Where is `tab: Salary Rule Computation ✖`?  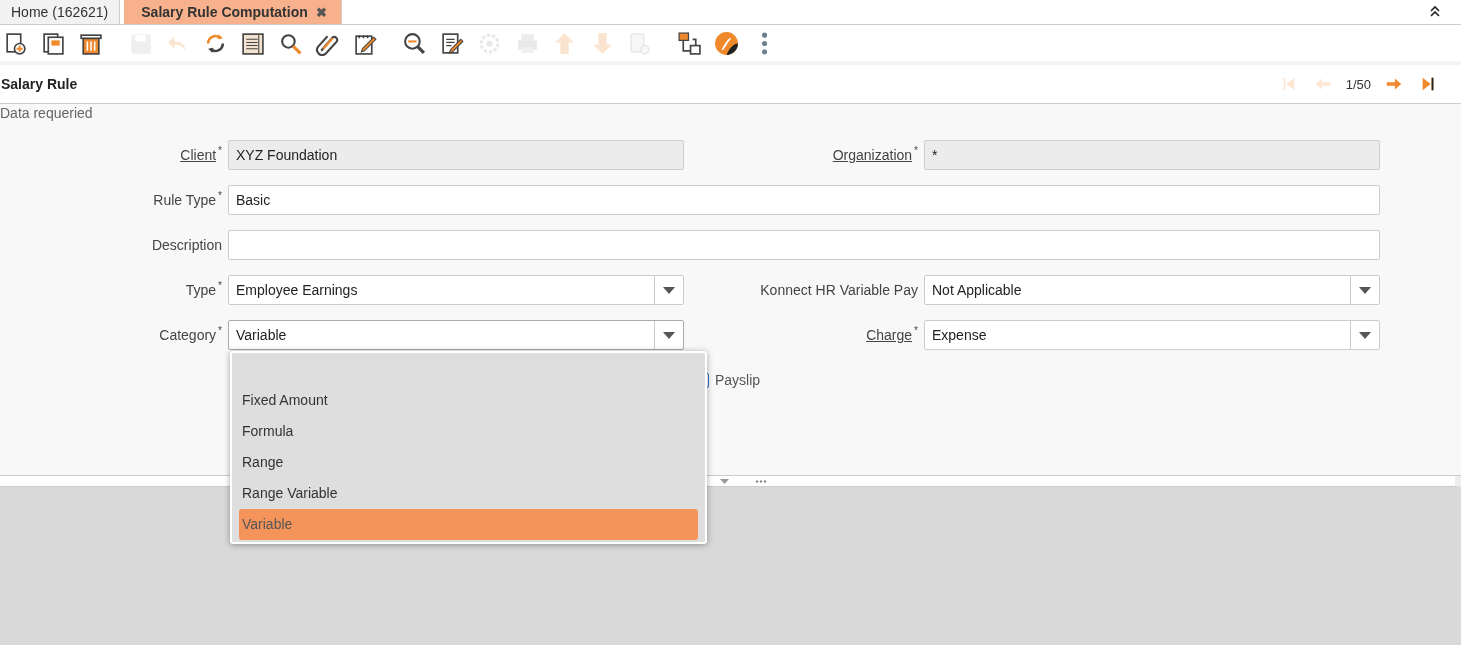 tab: Salary Rule Computation ✖ is located at coordinates (233, 12).